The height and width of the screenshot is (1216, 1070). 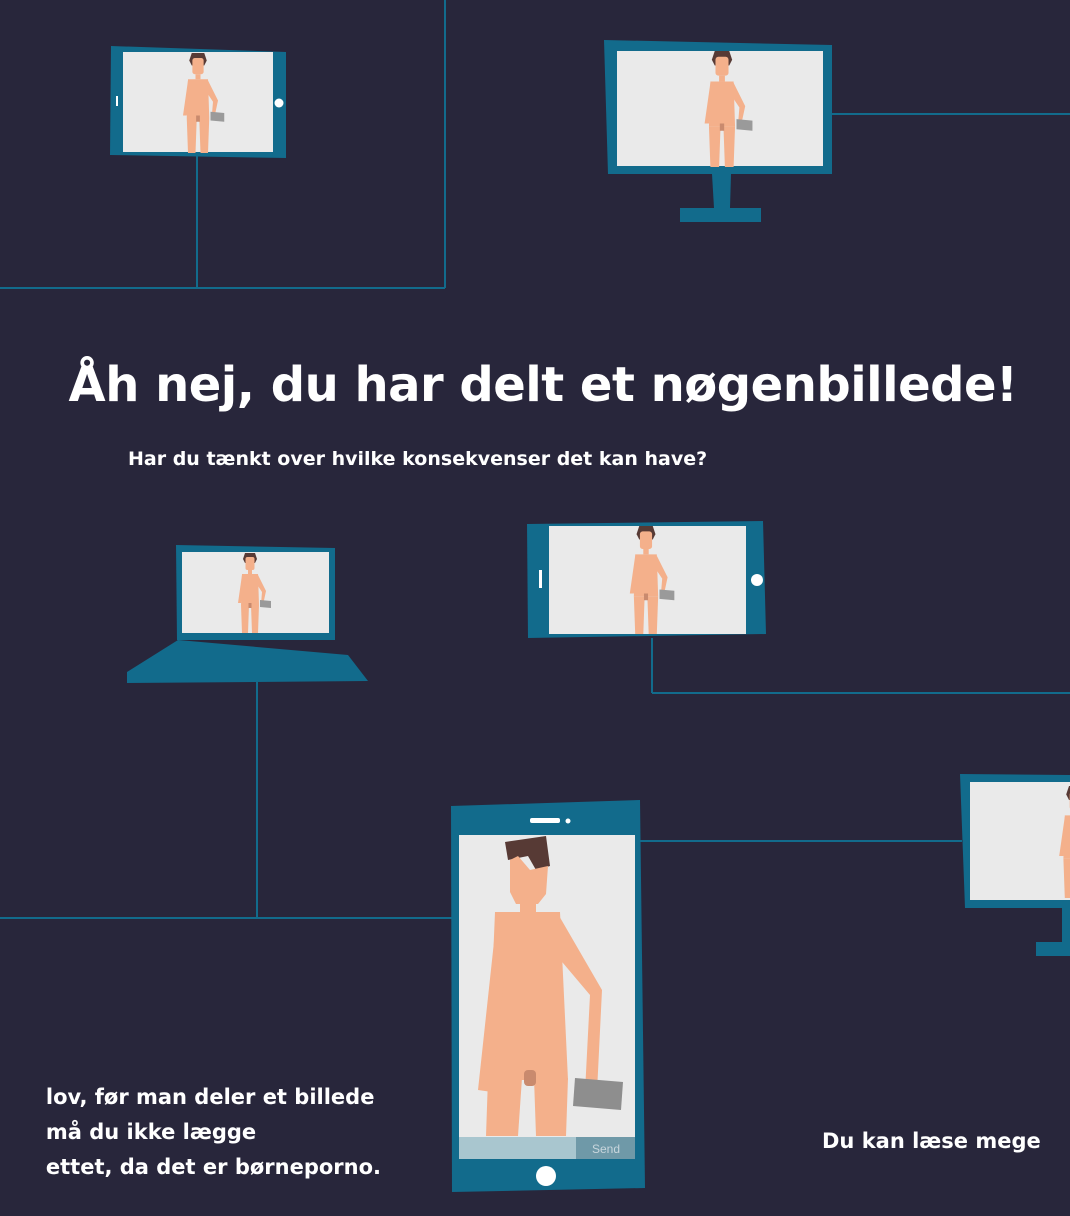 I want to click on right-info-text: Du kan læse mege, so click(x=931, y=1141).